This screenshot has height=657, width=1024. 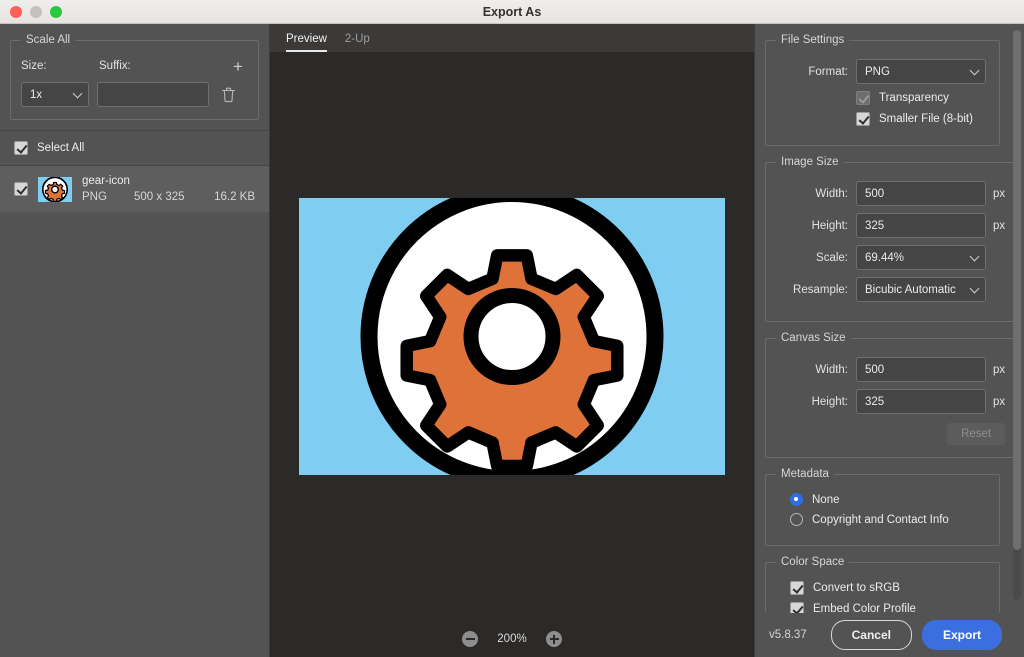 I want to click on image-height-input, so click(x=921, y=225).